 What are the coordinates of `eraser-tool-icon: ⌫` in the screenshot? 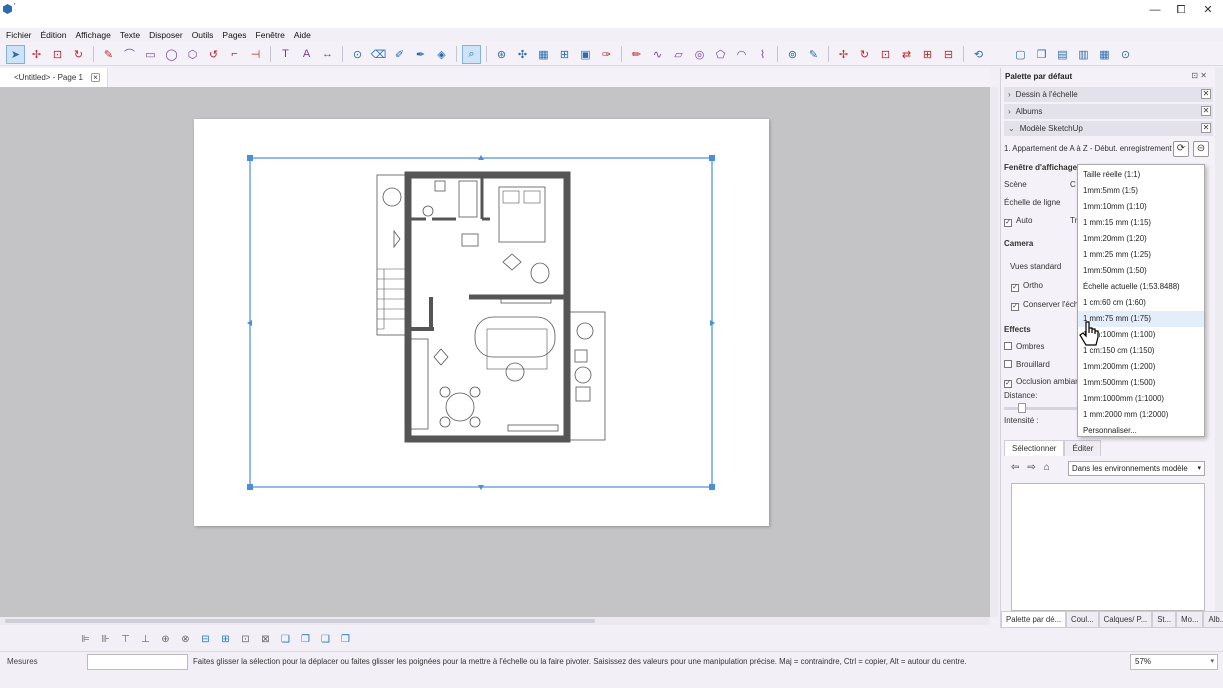 It's located at (378, 54).